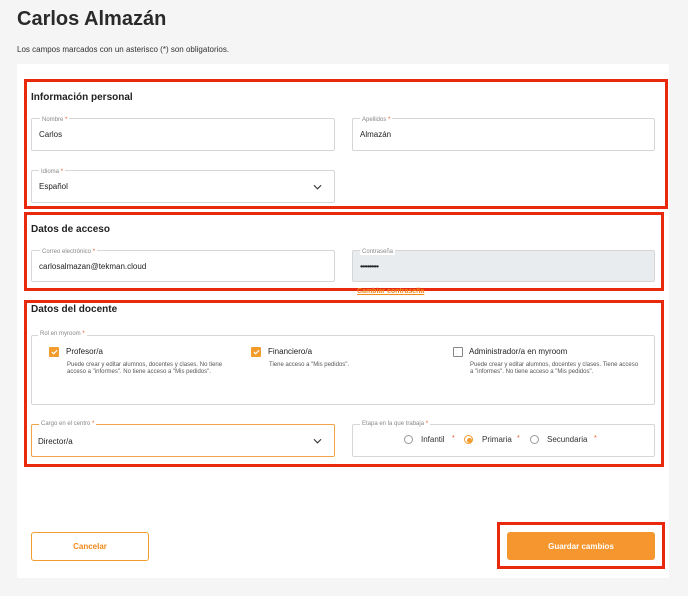  What do you see at coordinates (503, 134) in the screenshot?
I see `last-name-field: Apellidos * Almazán` at bounding box center [503, 134].